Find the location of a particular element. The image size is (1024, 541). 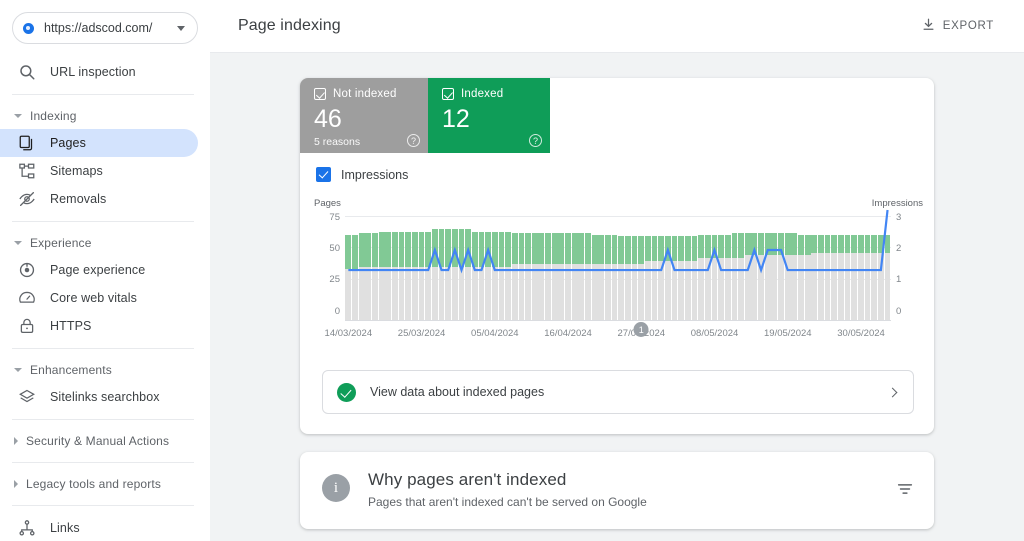

tab-header: Not indexed is located at coordinates (364, 94).